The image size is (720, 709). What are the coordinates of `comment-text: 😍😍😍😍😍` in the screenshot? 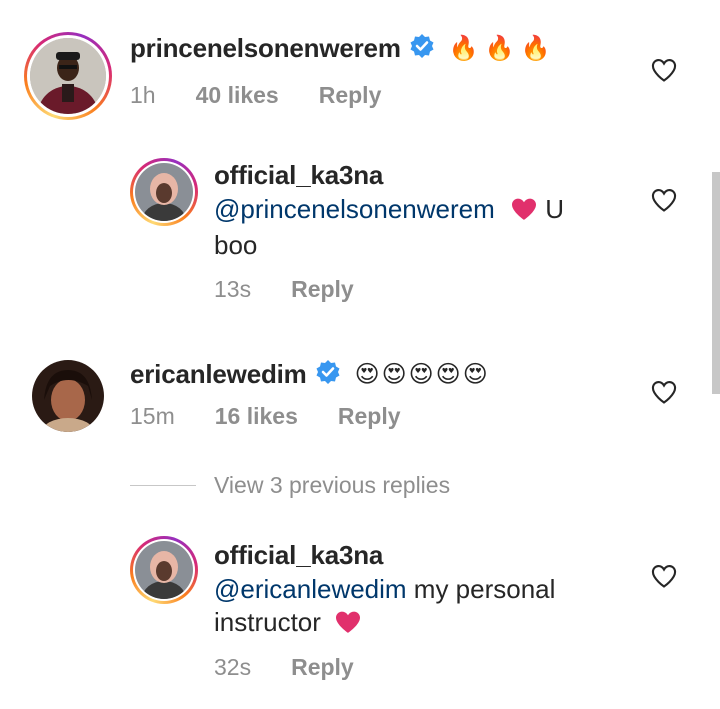 It's located at (422, 374).